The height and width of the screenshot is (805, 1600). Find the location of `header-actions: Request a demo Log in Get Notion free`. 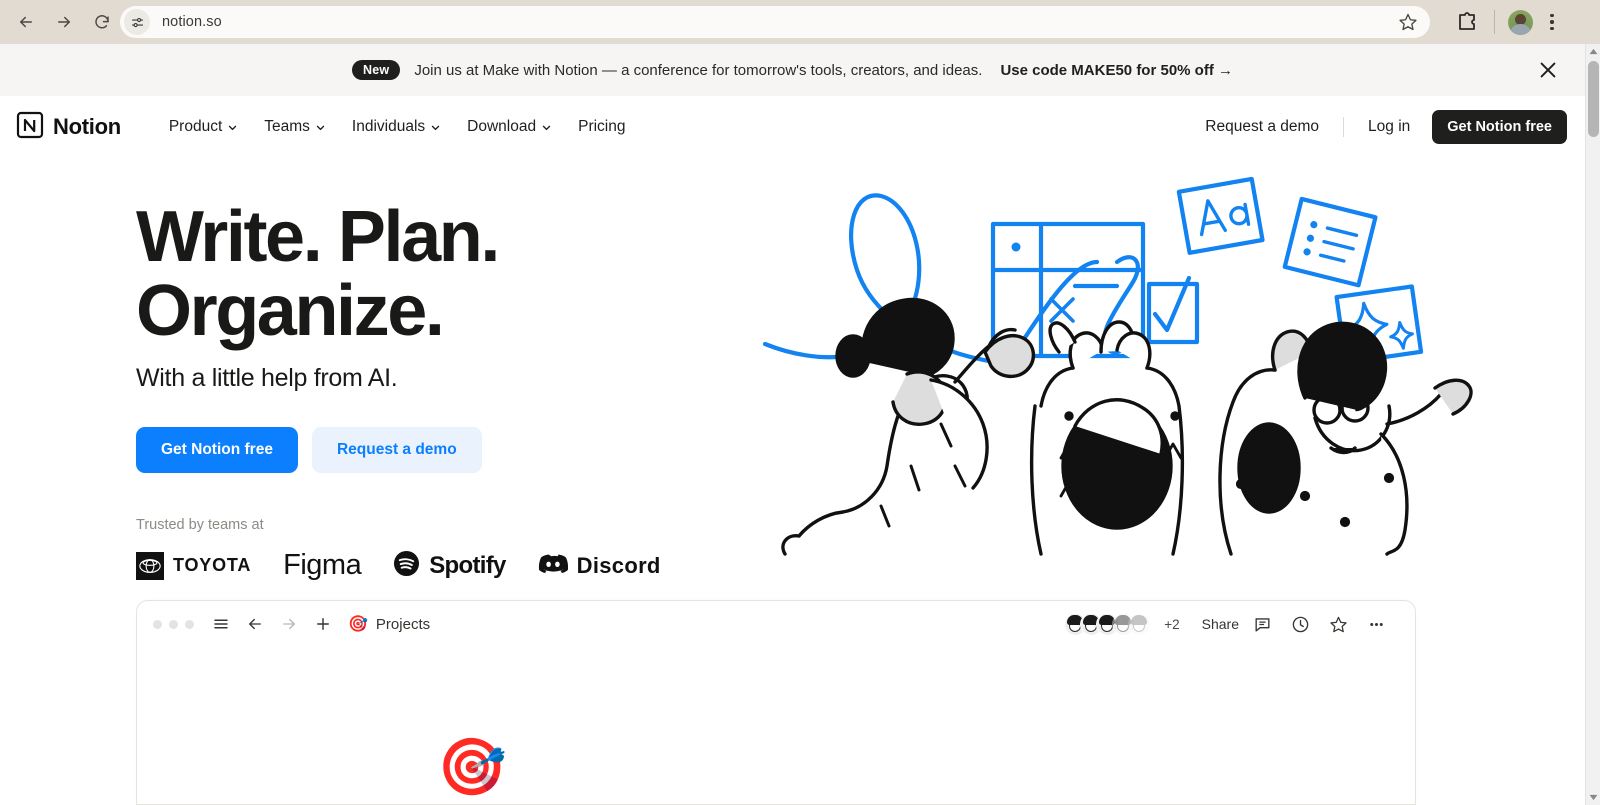

header-actions: Request a demo Log in Get Notion free is located at coordinates (1380, 127).